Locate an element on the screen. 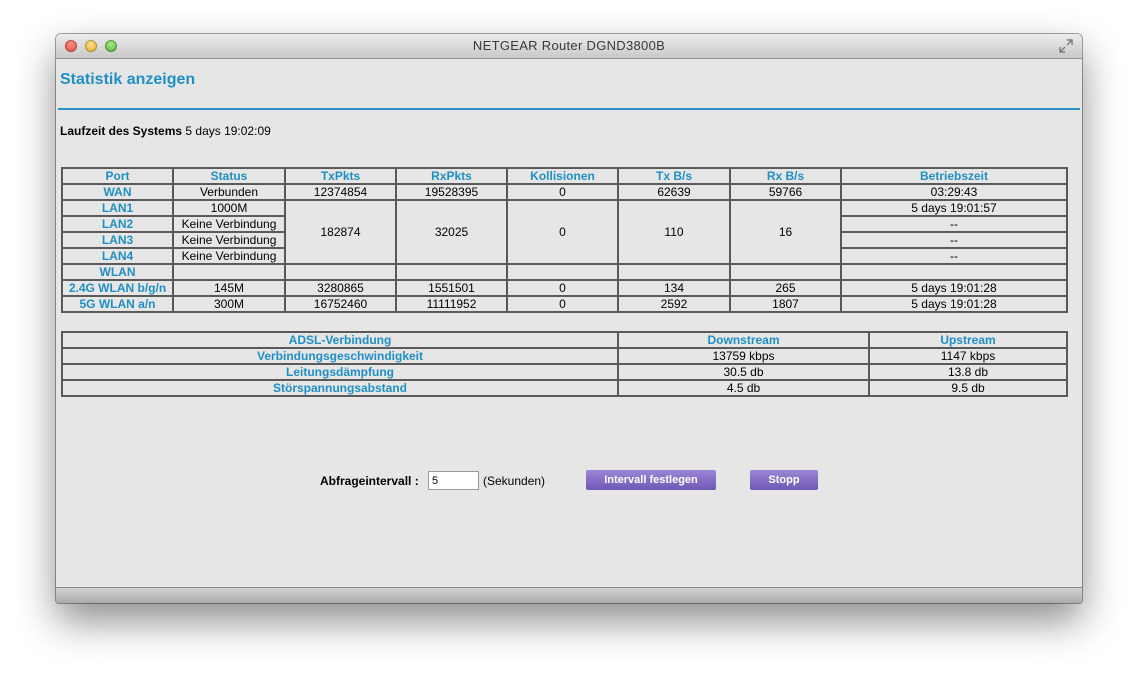 The image size is (1138, 682). column-header: Tx B/s is located at coordinates (674, 176).